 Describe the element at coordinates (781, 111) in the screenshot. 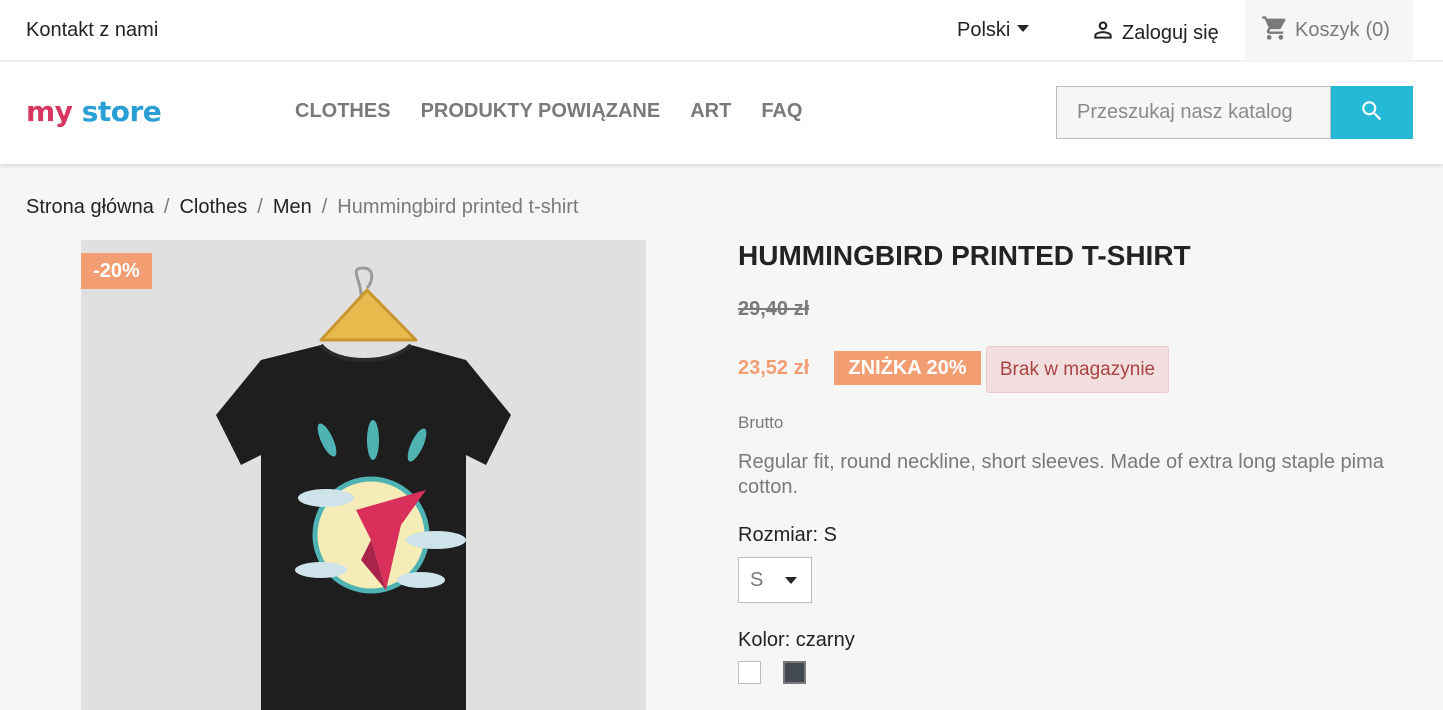

I see `nav-faq: FAQ` at that location.